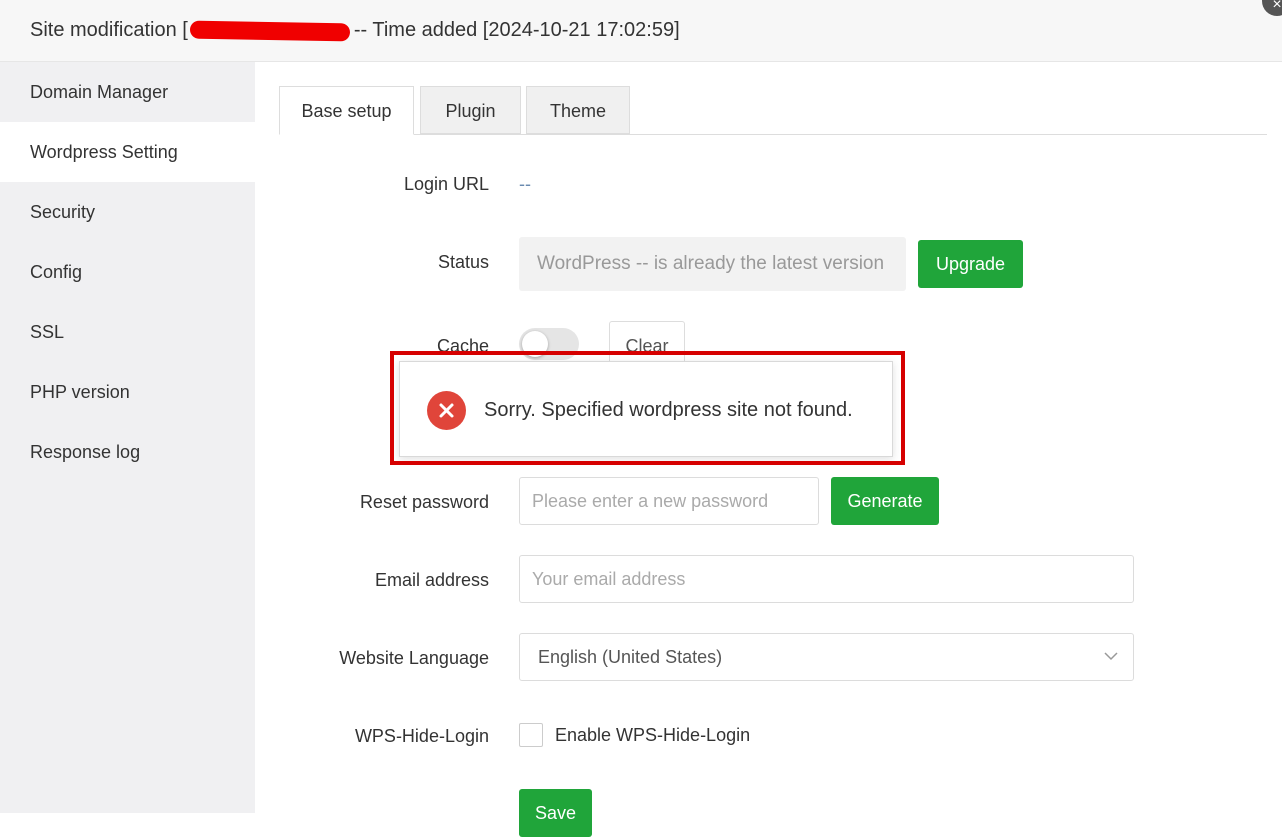 The image size is (1282, 837). What do you see at coordinates (127, 212) in the screenshot?
I see `sidebar-item-security: Security` at bounding box center [127, 212].